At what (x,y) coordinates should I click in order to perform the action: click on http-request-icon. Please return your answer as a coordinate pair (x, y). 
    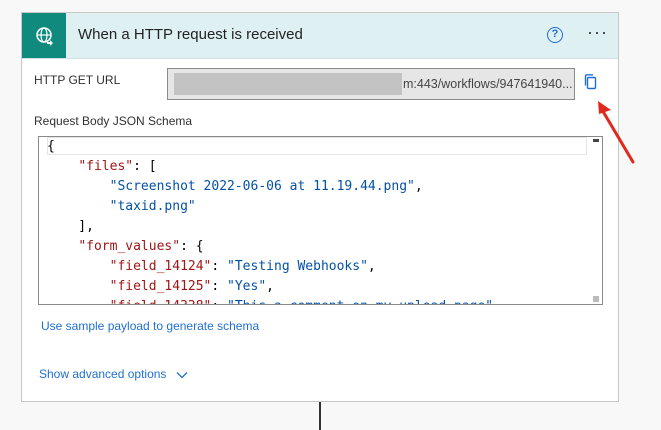
    Looking at the image, I should click on (44, 35).